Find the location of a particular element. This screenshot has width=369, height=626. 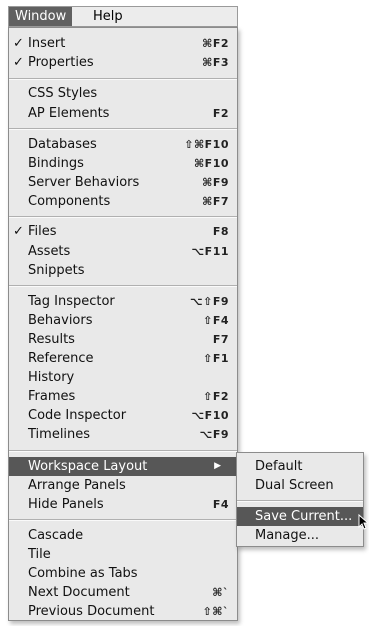

shortcut: ⌥F11 is located at coordinates (210, 251).